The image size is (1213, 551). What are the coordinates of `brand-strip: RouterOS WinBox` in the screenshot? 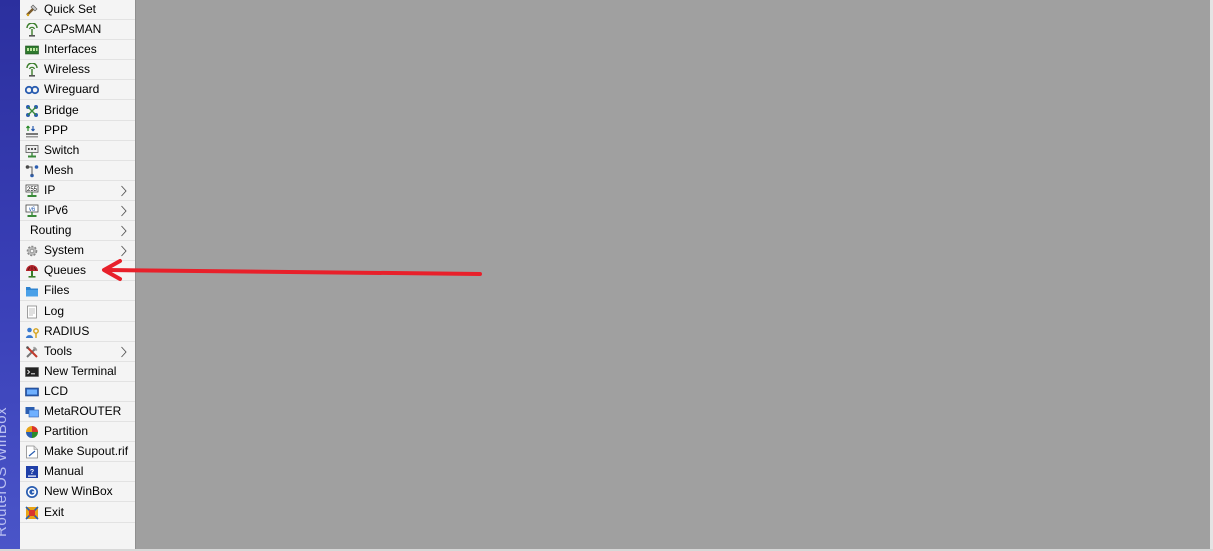 It's located at (10, 274).